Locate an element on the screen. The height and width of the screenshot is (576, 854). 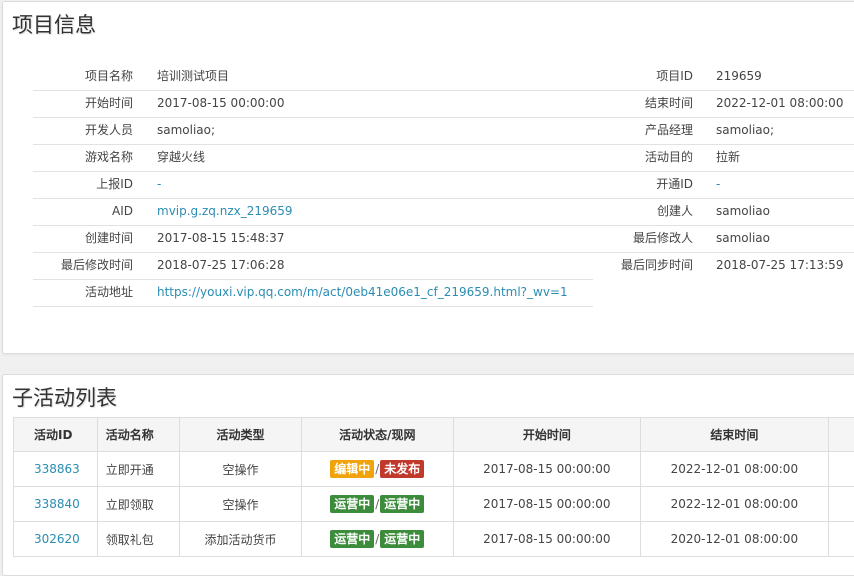
info-label: 活动目的 is located at coordinates (643, 157).